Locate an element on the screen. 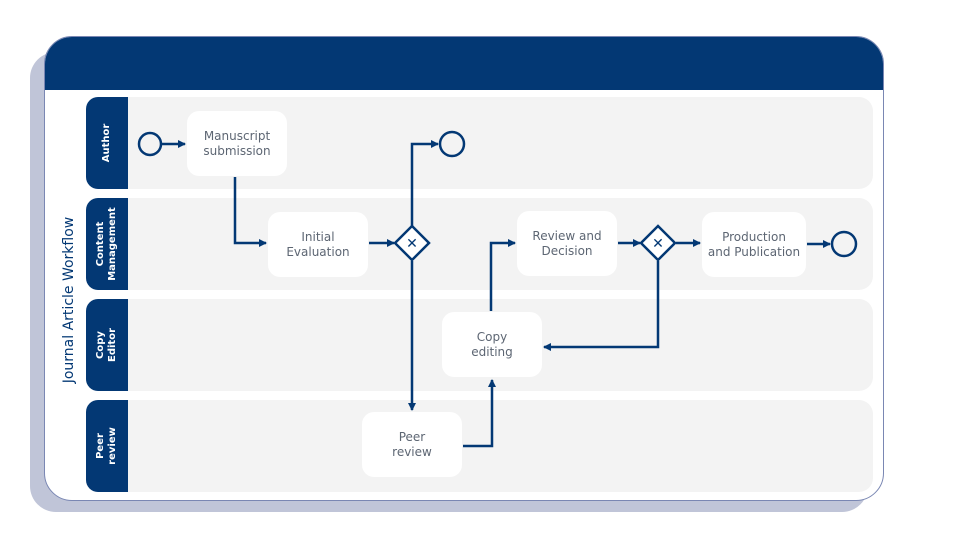  flow-gateway-to-end is located at coordinates (424, 183).